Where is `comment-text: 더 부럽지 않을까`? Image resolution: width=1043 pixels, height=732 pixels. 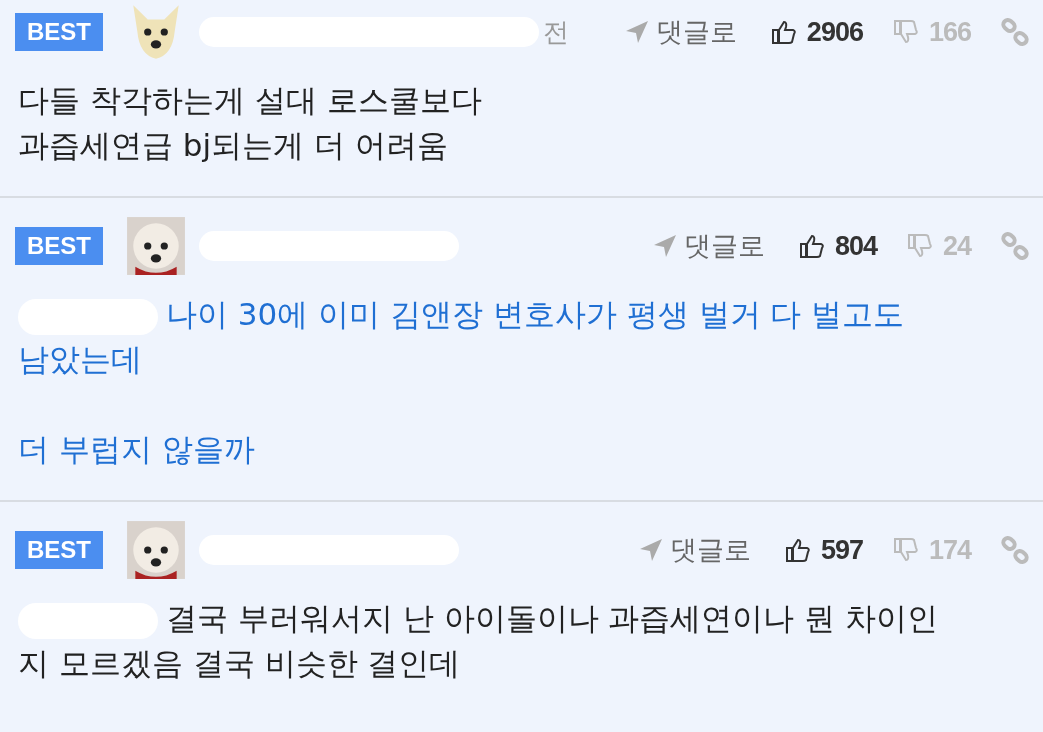 comment-text: 더 부럽지 않을까 is located at coordinates (136, 449).